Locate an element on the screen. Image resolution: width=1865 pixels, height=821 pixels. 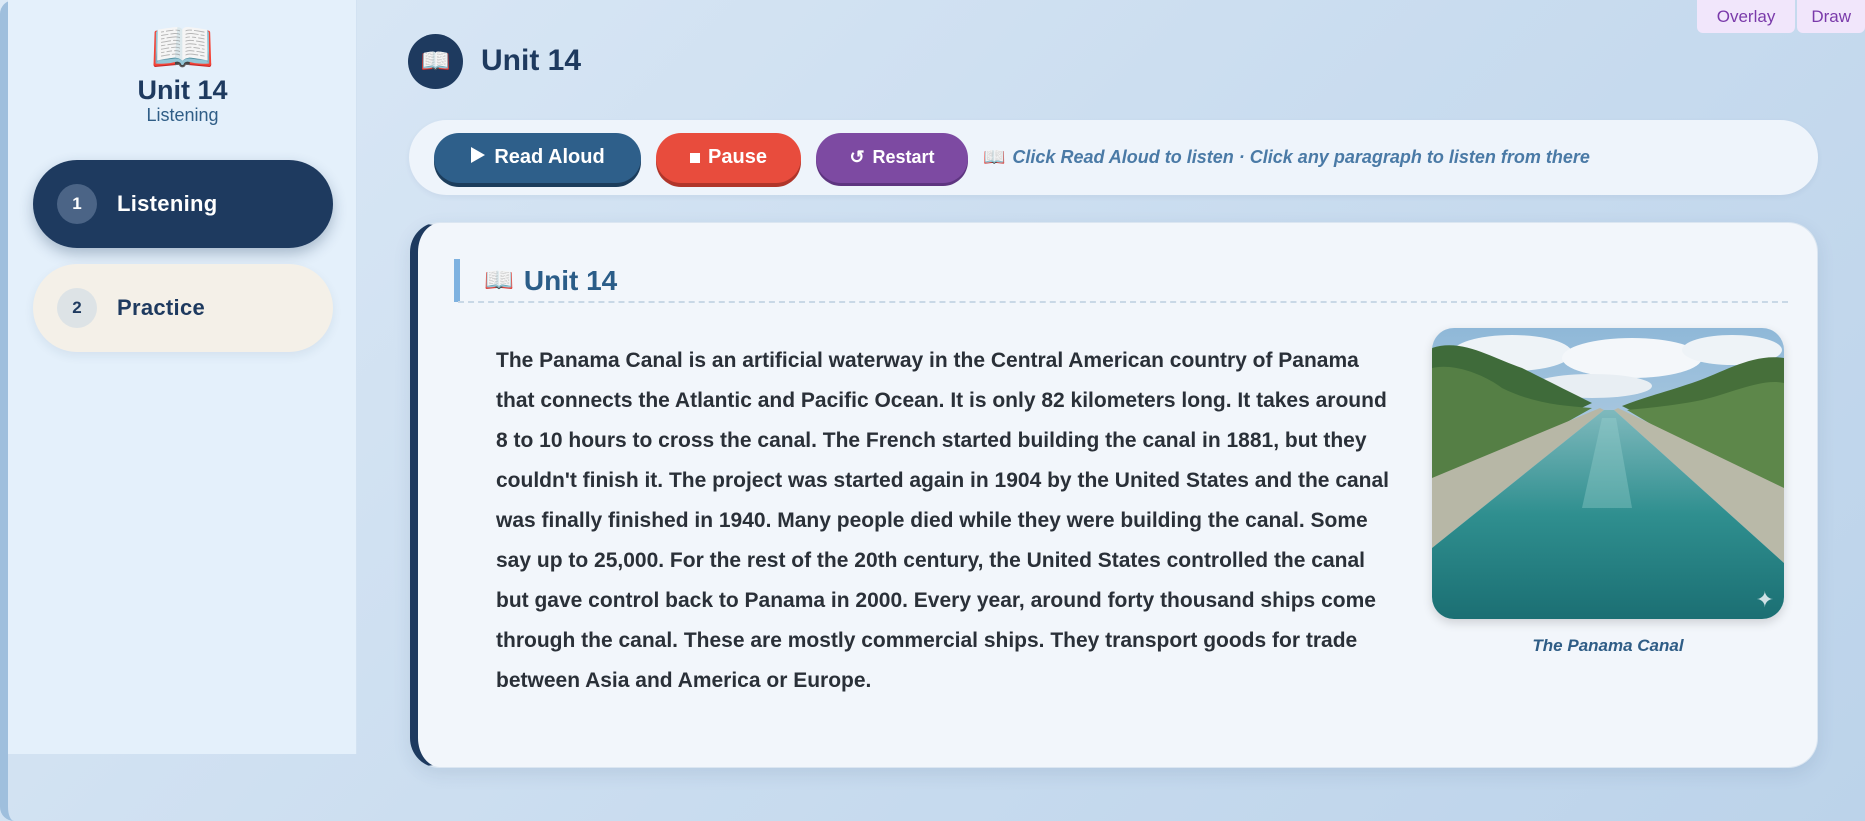
canal-figure: ✦ The Panama Canal is located at coordinates (1608, 492).